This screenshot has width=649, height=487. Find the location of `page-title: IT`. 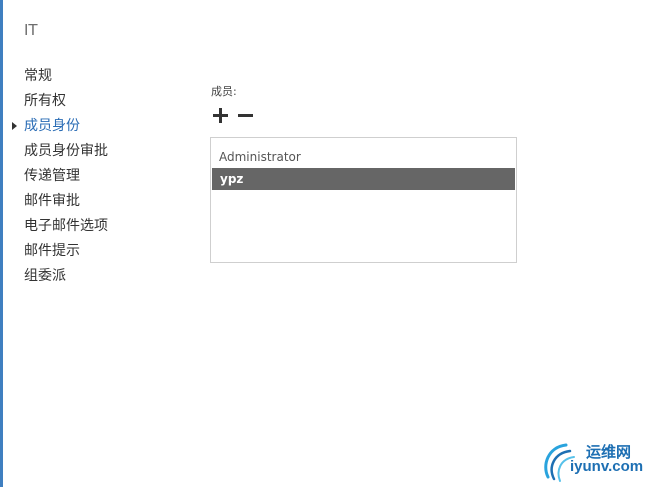

page-title: IT is located at coordinates (31, 30).